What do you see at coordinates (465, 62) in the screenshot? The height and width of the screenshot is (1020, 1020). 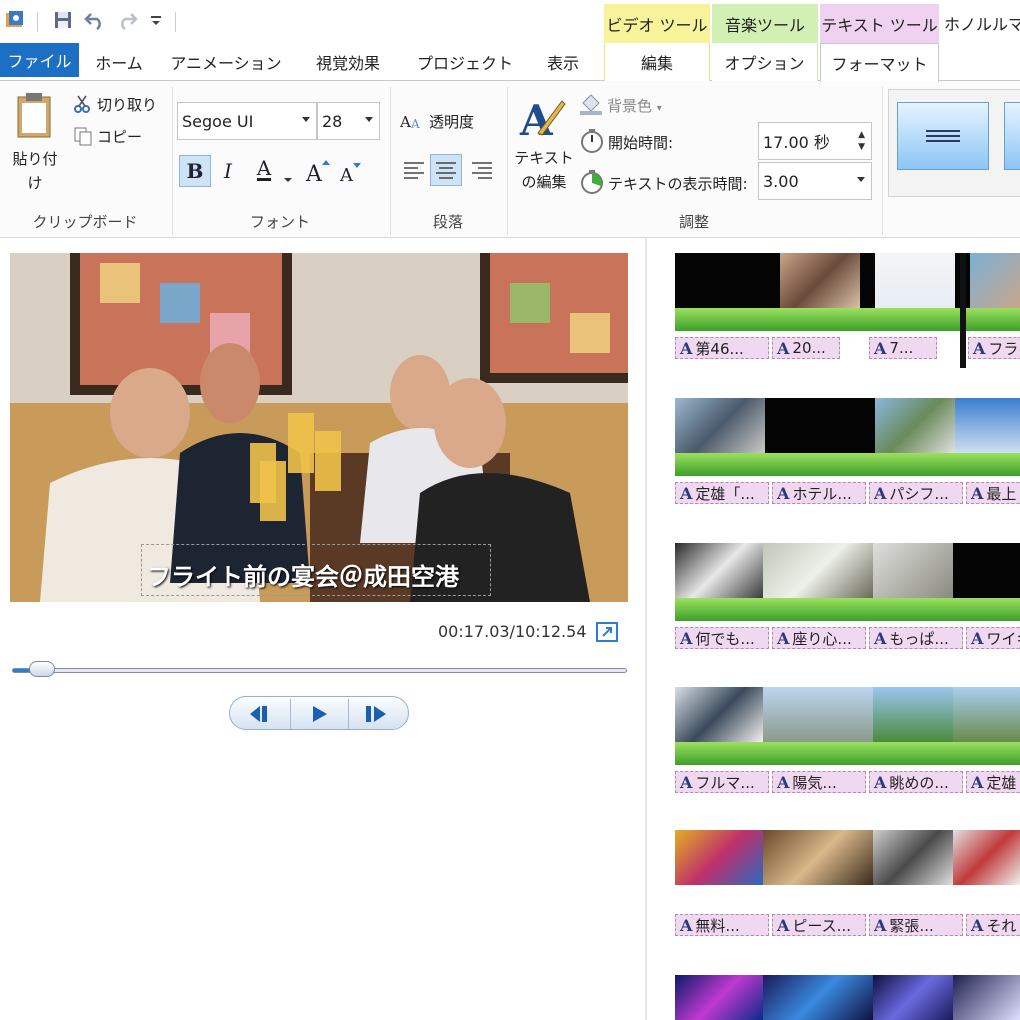 I see `tab-project: プロジェクト` at bounding box center [465, 62].